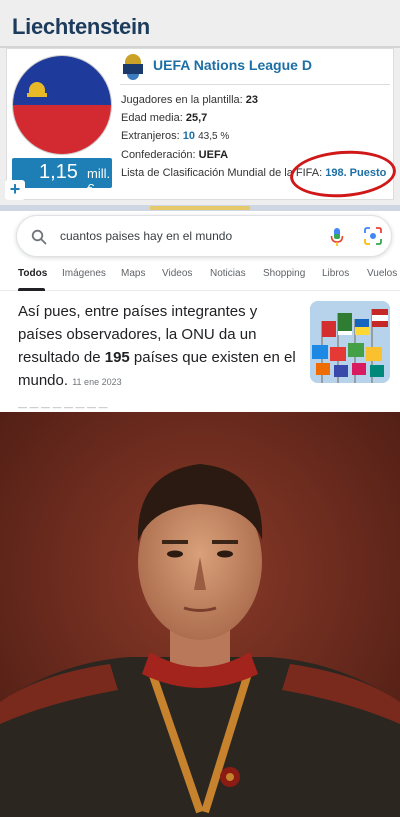  Describe the element at coordinates (213, 155) in the screenshot. I see `confederation-value: UEFA` at that location.